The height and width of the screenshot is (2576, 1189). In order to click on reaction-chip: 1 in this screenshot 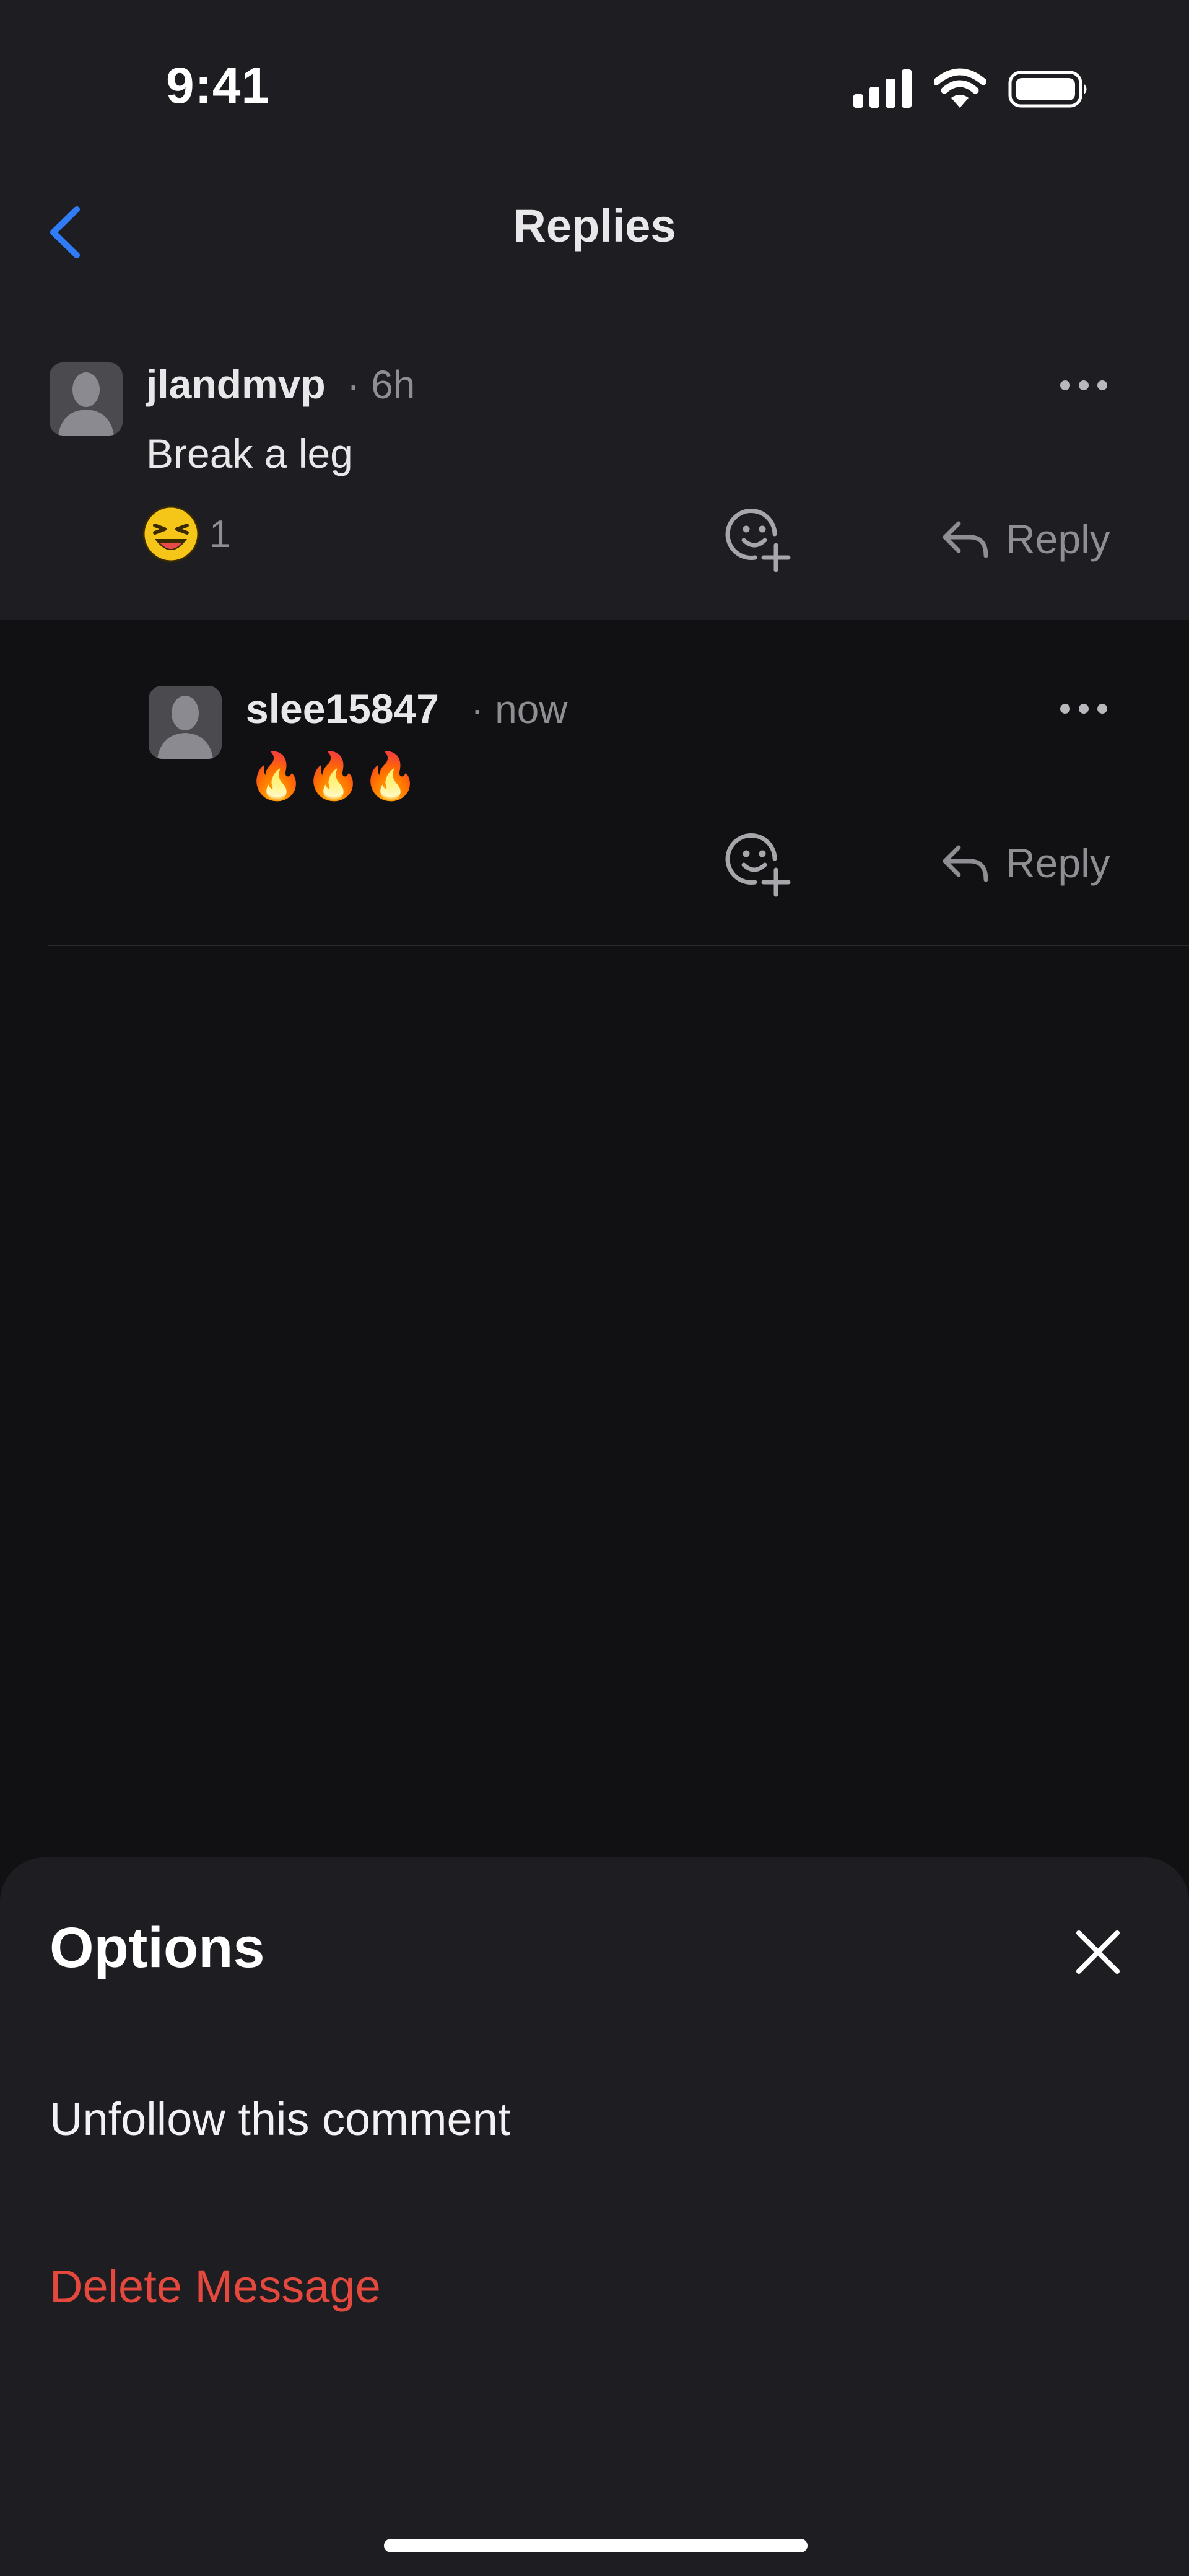, I will do `click(185, 534)`.